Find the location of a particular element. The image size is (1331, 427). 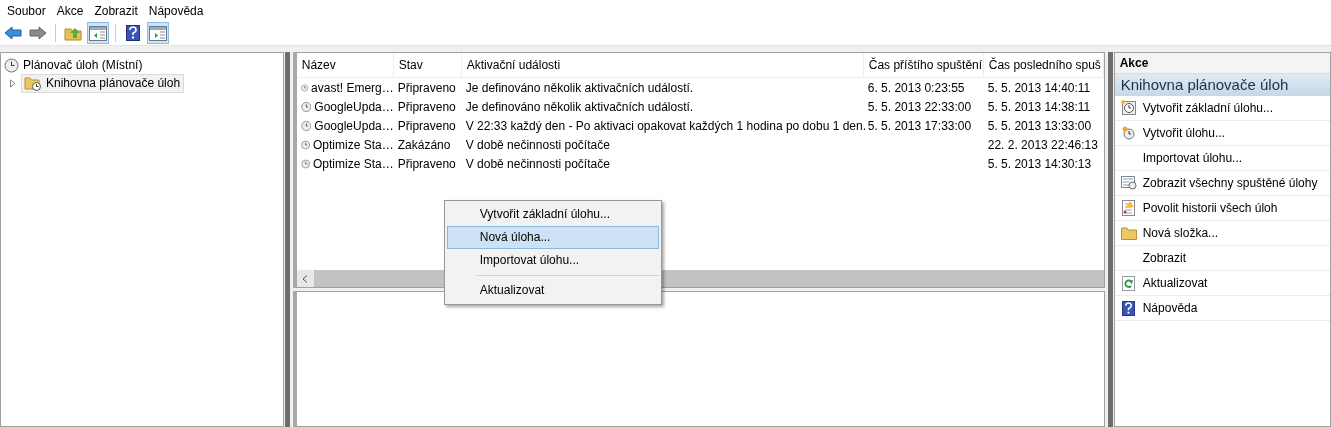

action-link: Zobrazit všechny spuštěné úlohy is located at coordinates (1230, 183).